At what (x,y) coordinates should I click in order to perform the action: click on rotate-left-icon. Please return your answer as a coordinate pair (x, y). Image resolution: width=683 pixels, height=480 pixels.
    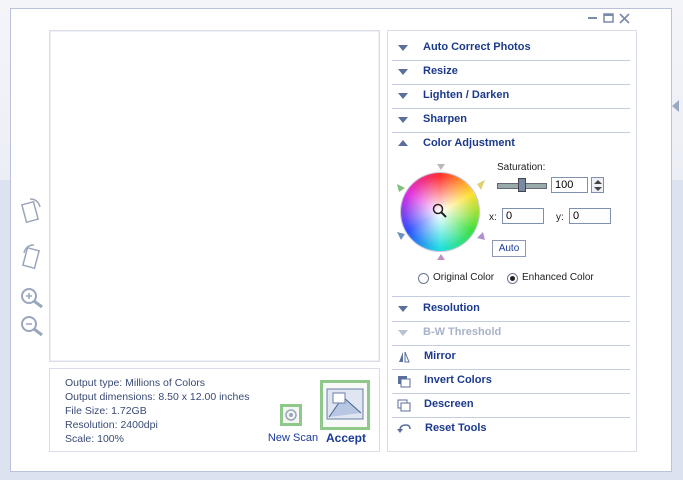
    Looking at the image, I should click on (31, 209).